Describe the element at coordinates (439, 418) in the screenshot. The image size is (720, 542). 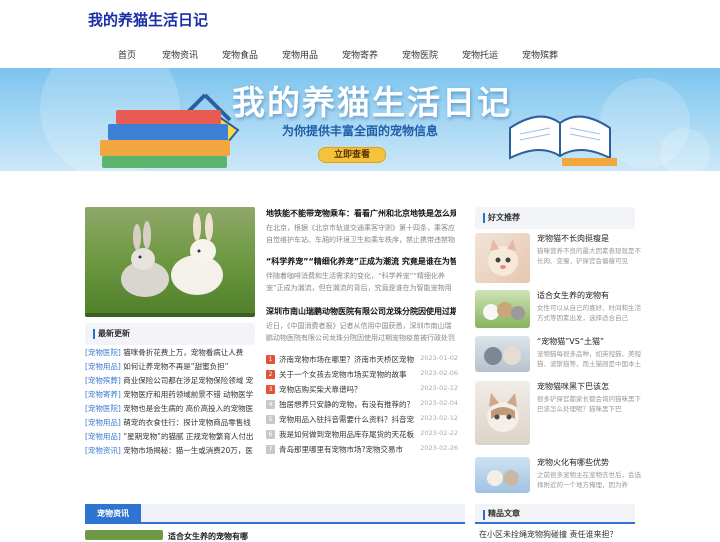
I see `item-date: 2023-02-12` at that location.